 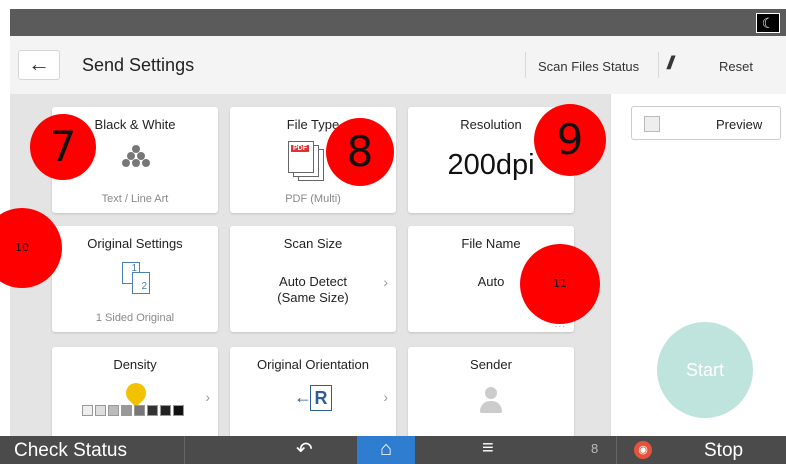 What do you see at coordinates (313, 400) in the screenshot?
I see `orientation-icon: ← R` at bounding box center [313, 400].